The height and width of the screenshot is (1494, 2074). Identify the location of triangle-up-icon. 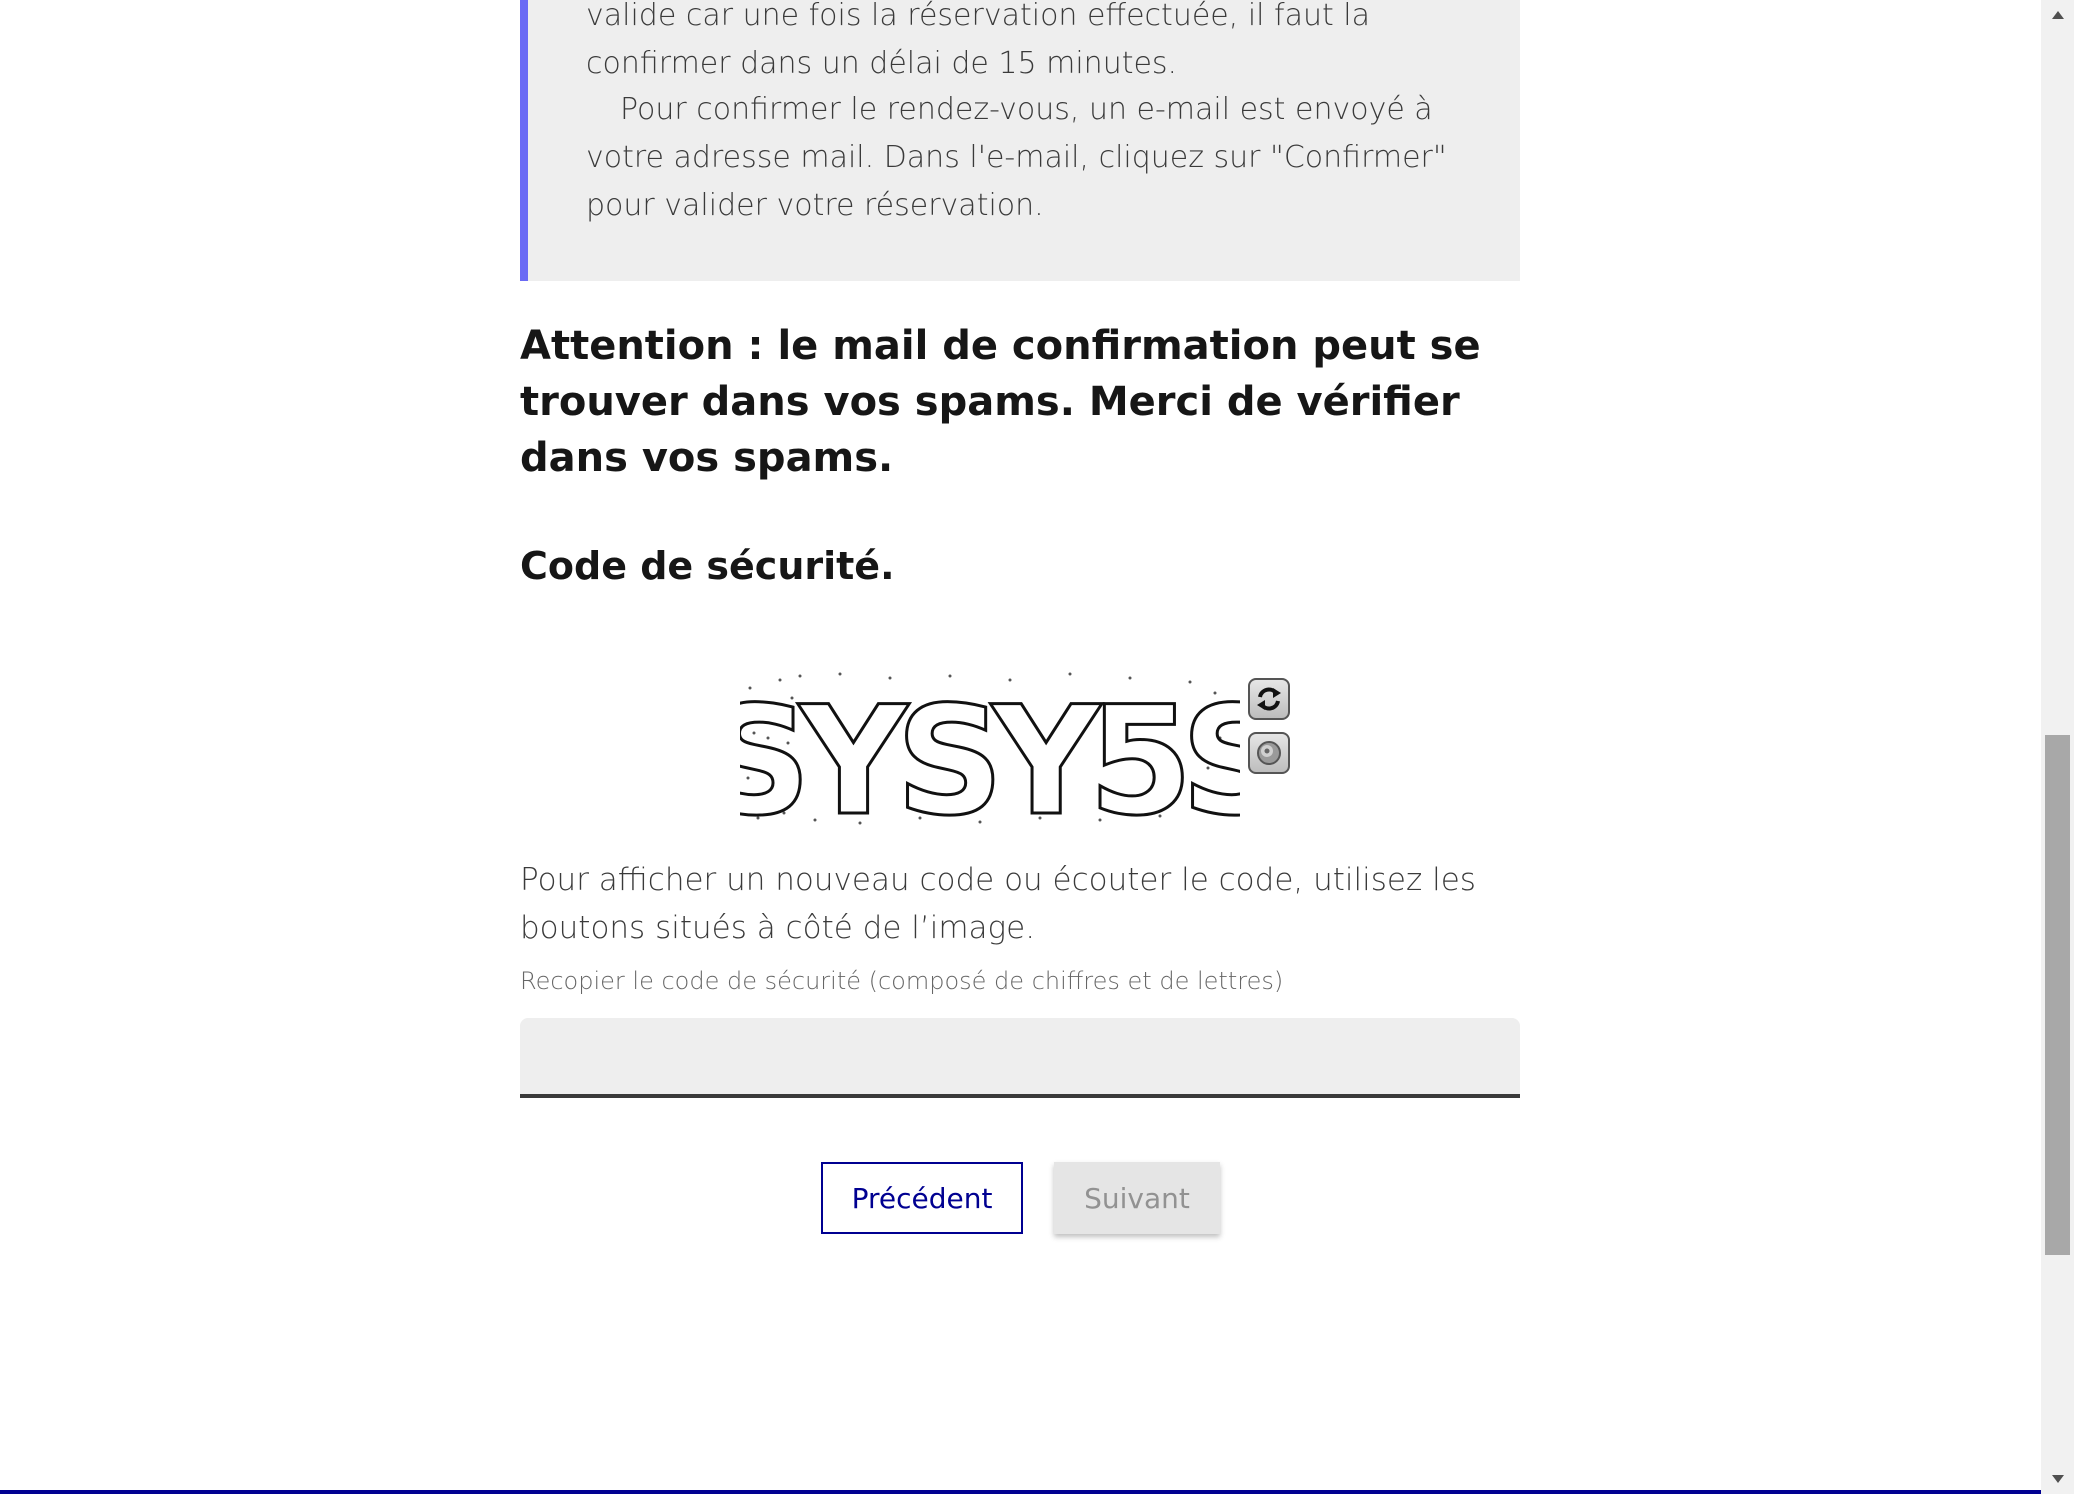
(2057, 15).